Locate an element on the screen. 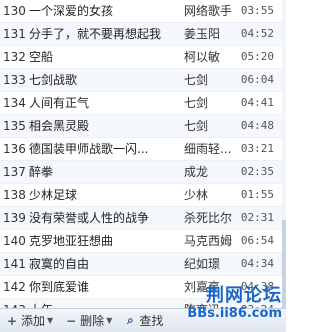  song-duration: 04:52 is located at coordinates (257, 33).